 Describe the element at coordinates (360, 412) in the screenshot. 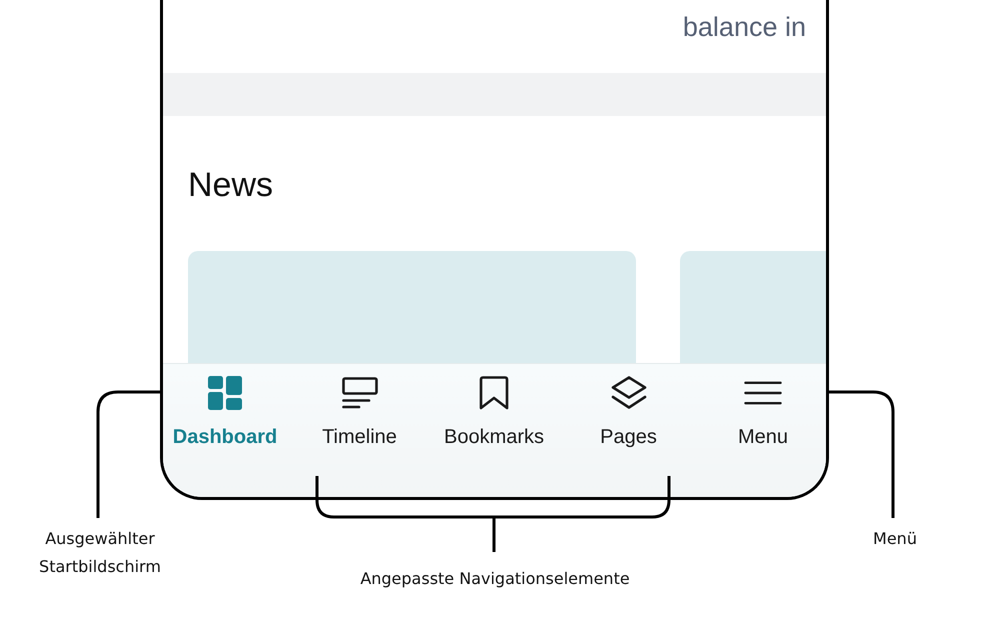

I see `nav-tab: Timeline` at that location.